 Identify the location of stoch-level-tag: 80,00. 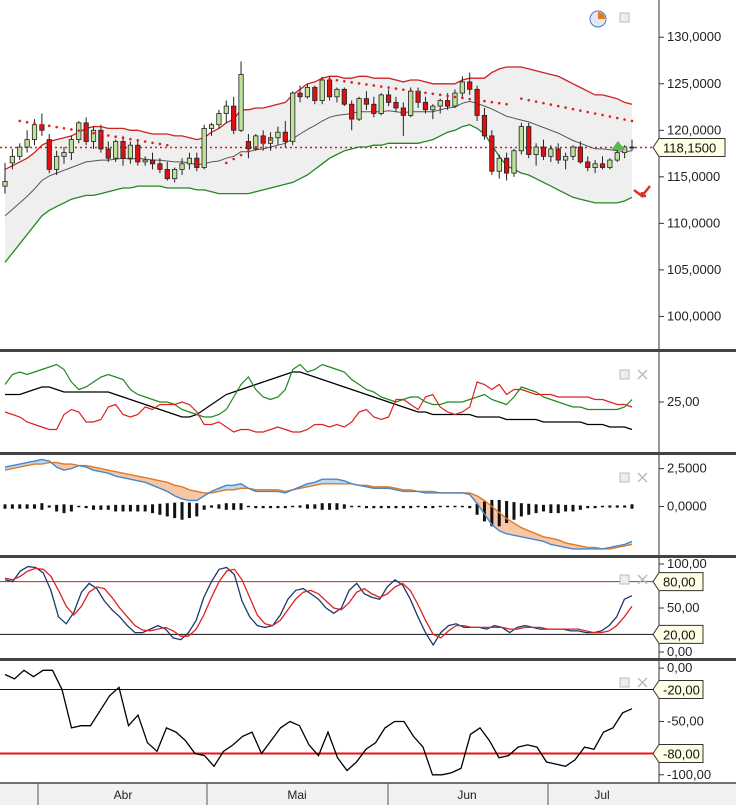
(678, 582).